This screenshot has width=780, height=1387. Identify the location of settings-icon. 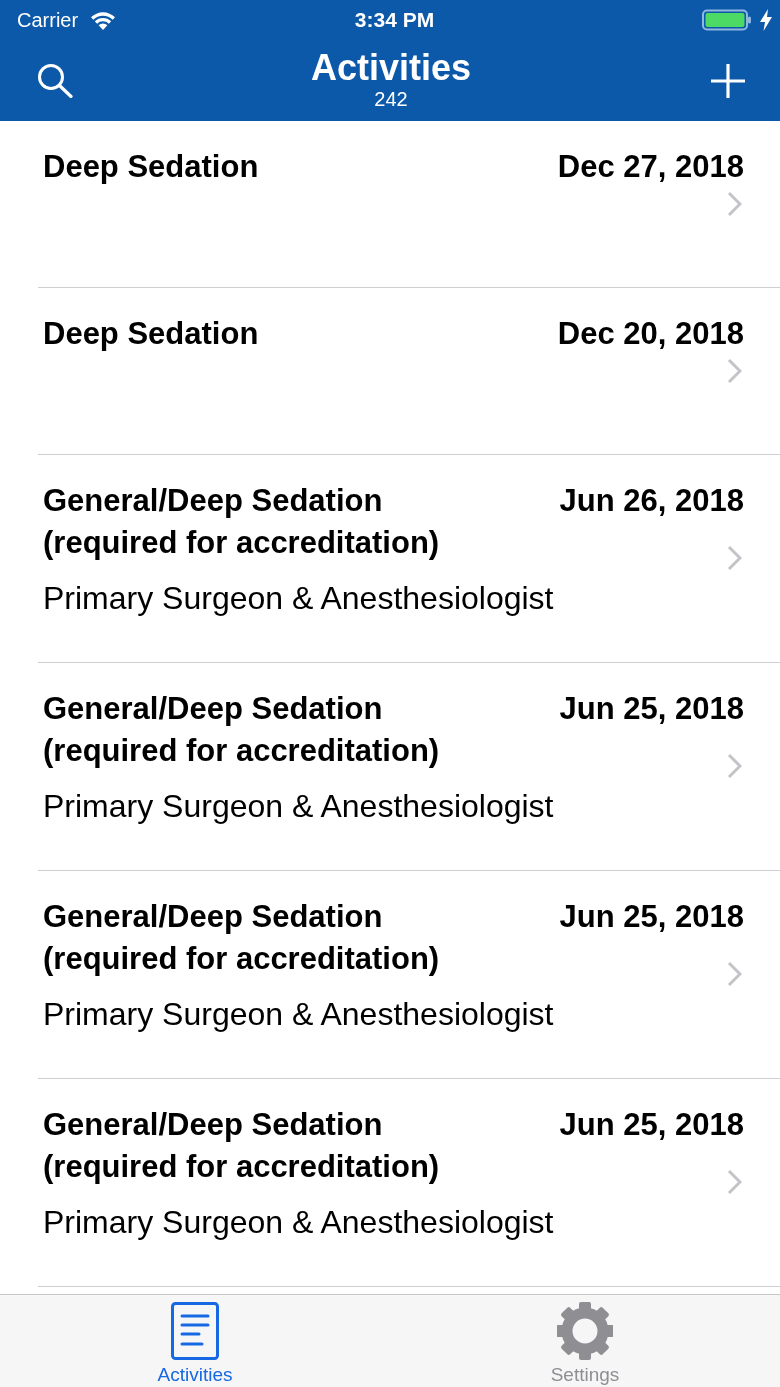
(585, 1331).